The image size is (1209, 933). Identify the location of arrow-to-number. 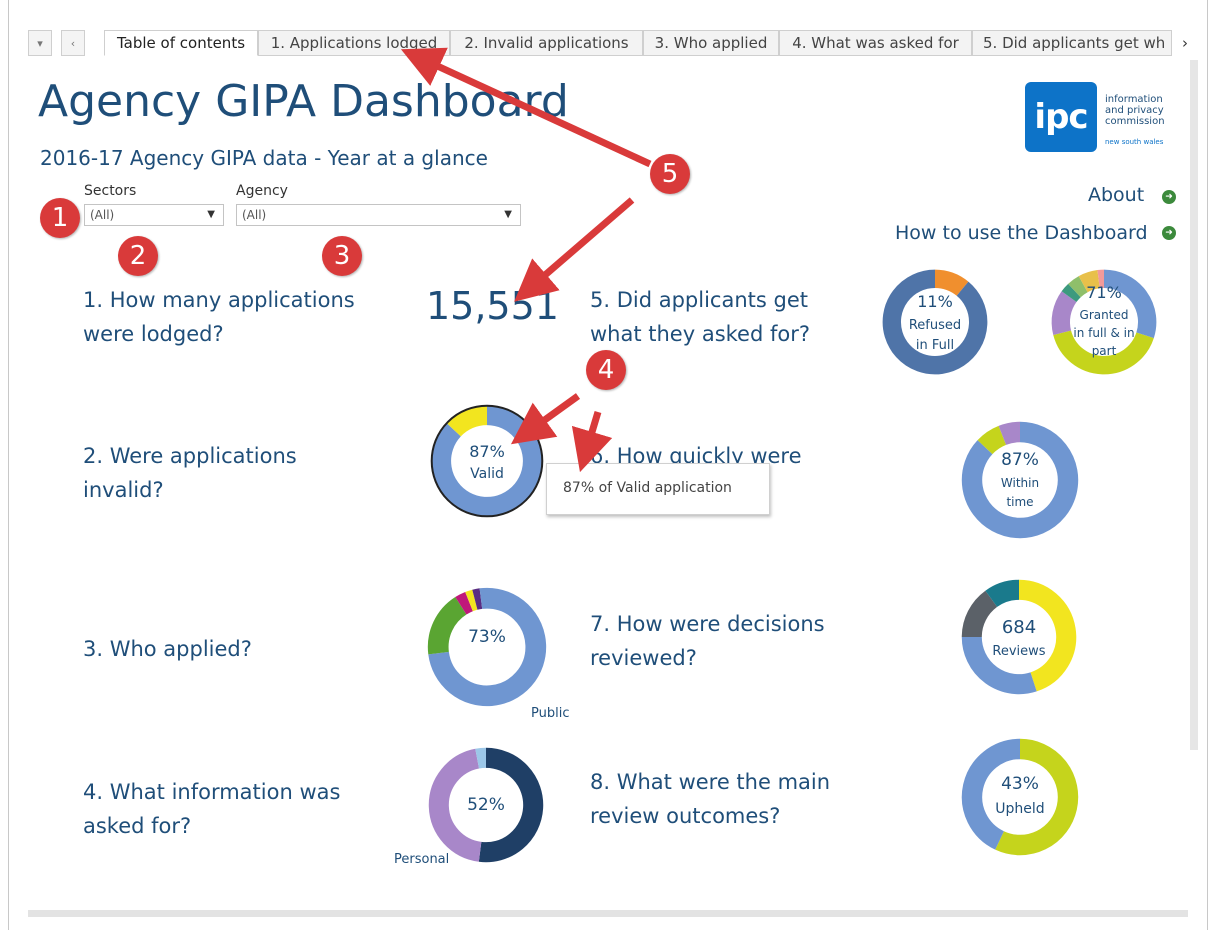
(574, 249).